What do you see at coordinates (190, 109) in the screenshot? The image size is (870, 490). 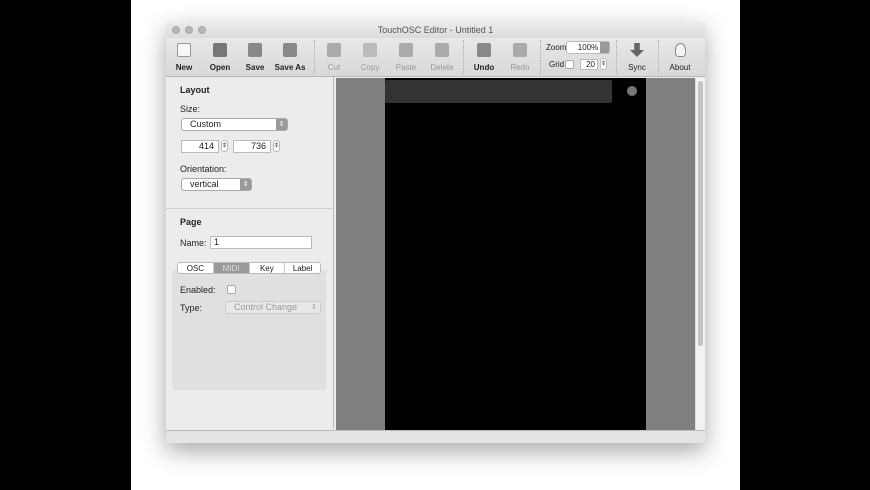 I see `size-label: Size:` at bounding box center [190, 109].